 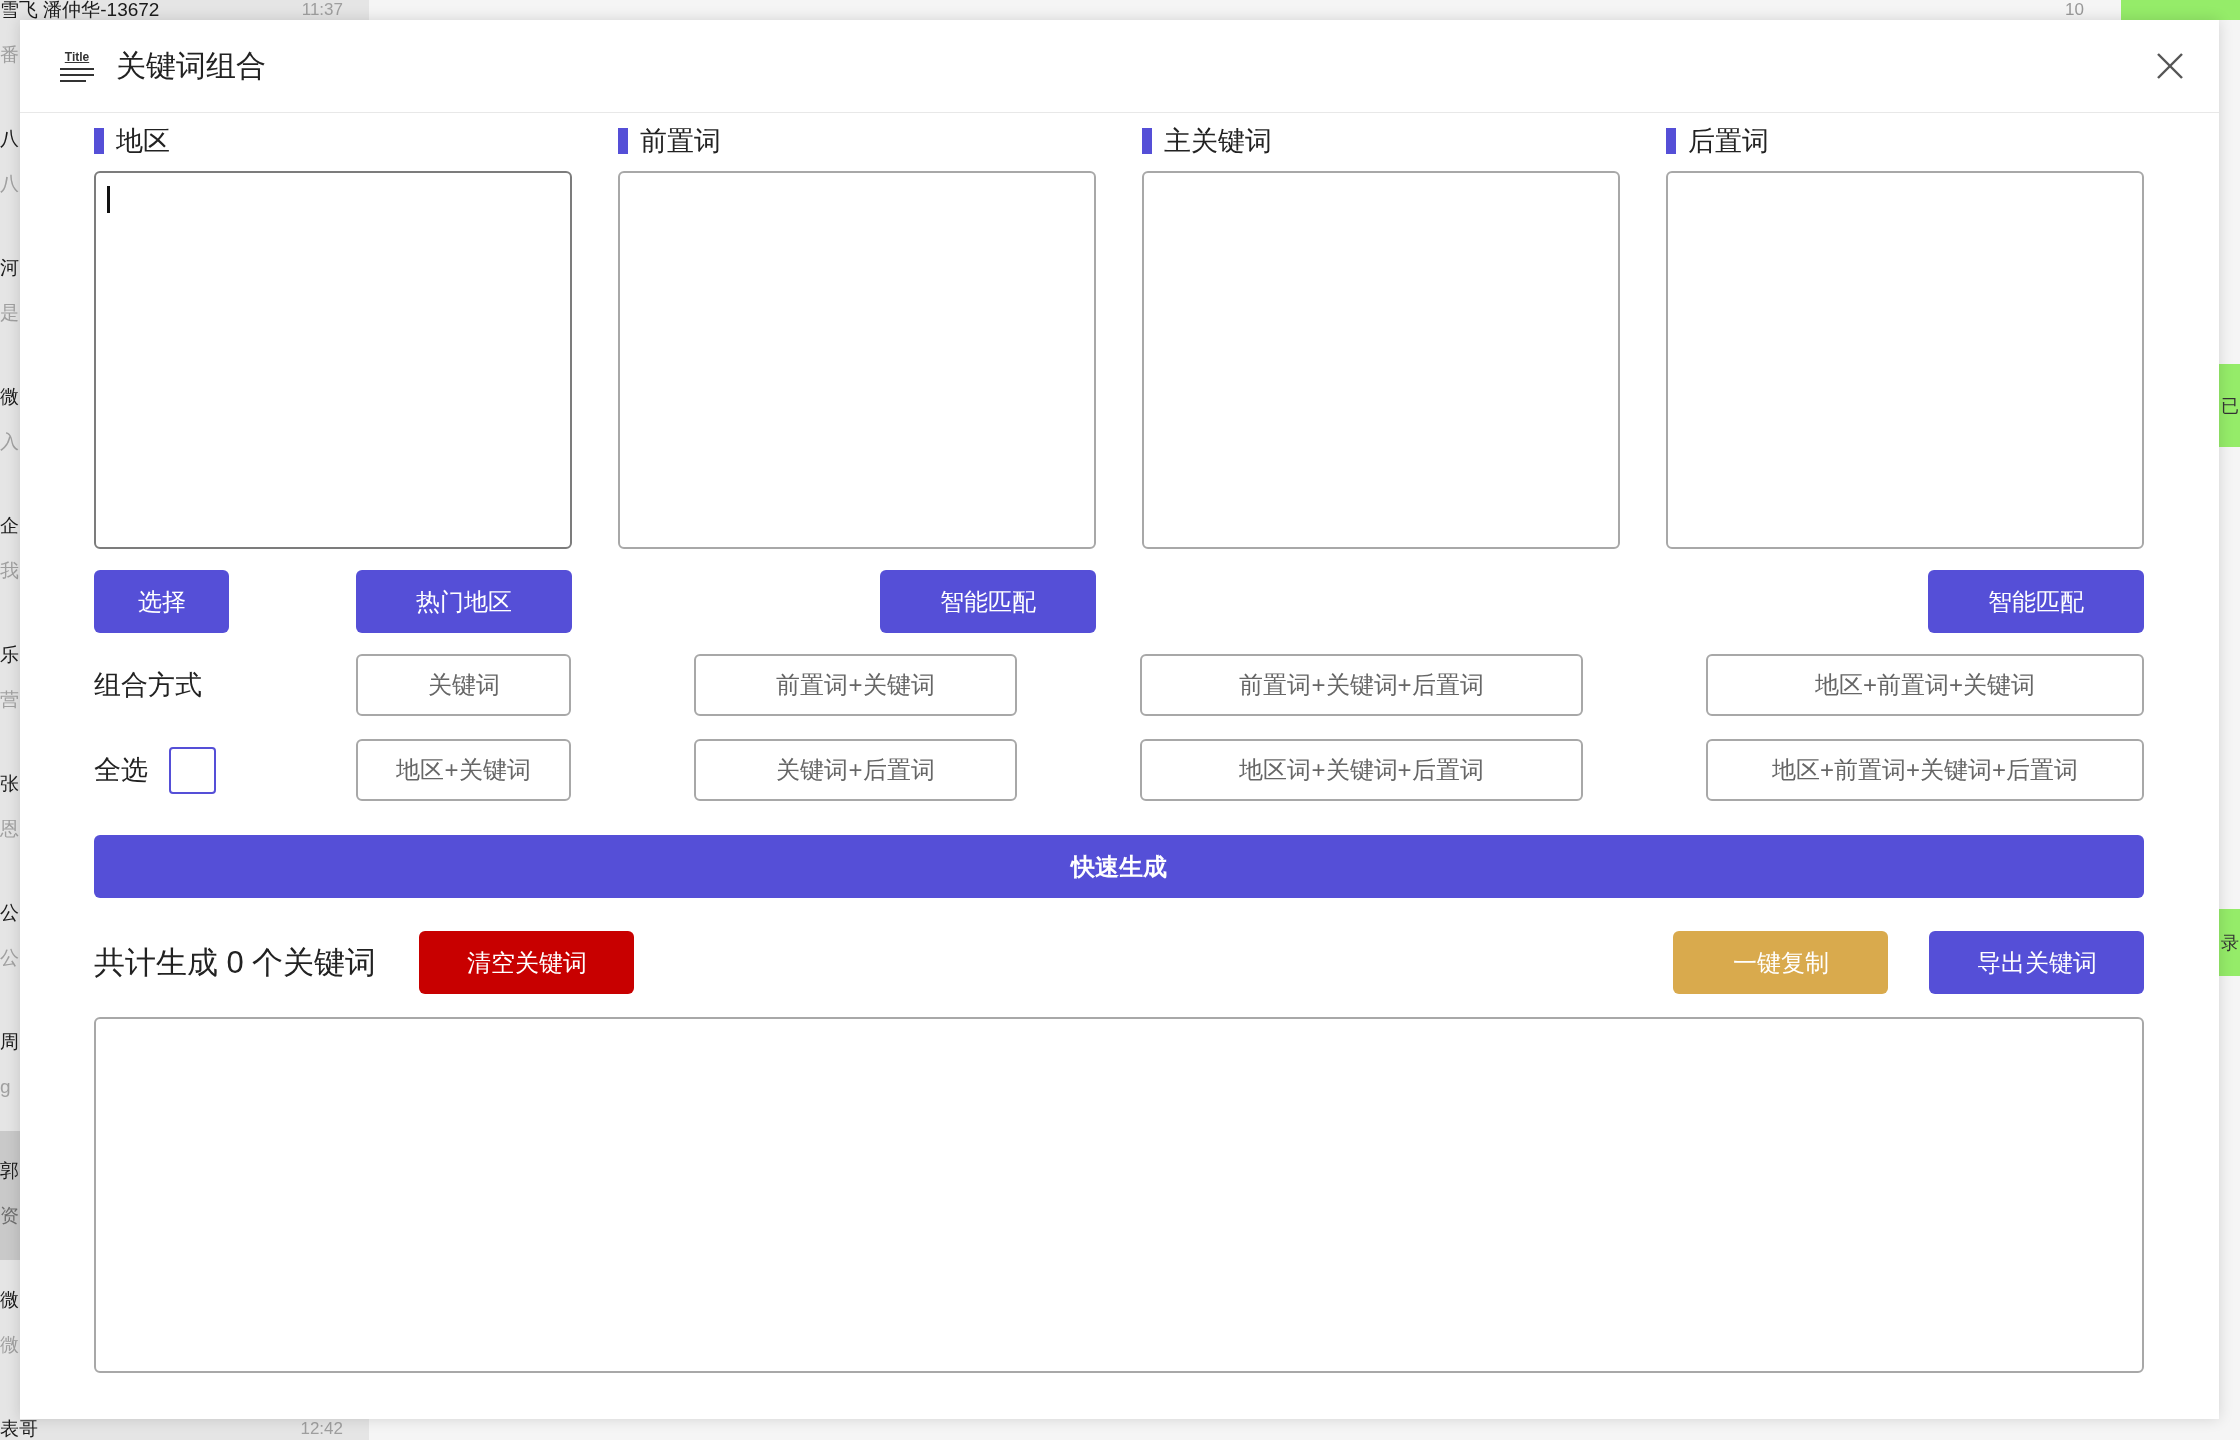 What do you see at coordinates (161, 601) in the screenshot?
I see `action-button: 选择` at bounding box center [161, 601].